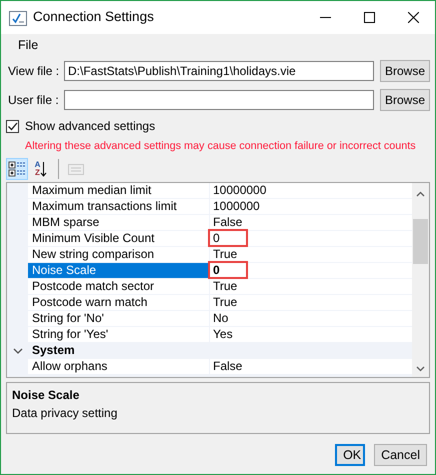 The image size is (436, 475). I want to click on property-name: String for 'Yes', so click(119, 335).